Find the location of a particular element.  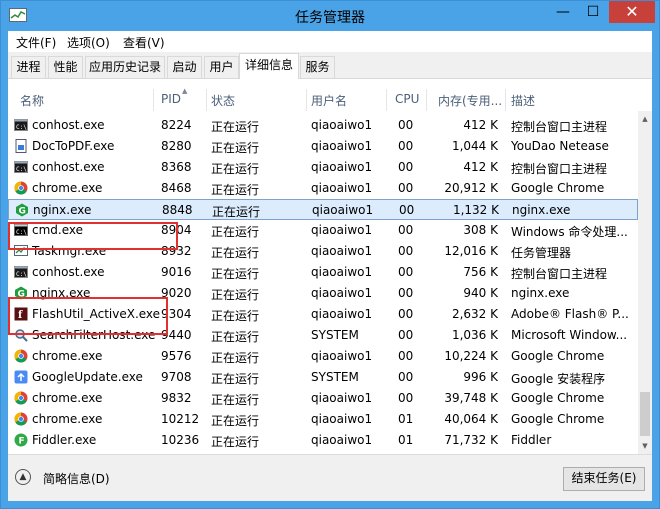

menu-view: 查看(V) is located at coordinates (144, 42).